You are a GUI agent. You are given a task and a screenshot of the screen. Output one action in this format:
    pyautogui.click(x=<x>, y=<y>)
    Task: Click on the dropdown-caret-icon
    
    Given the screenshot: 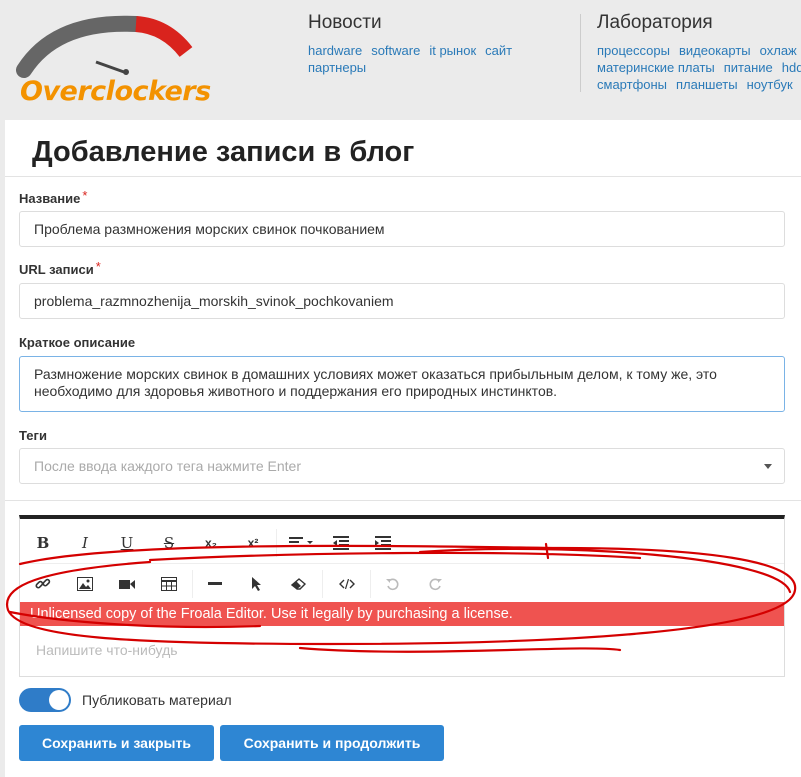 What is the action you would take?
    pyautogui.click(x=768, y=466)
    